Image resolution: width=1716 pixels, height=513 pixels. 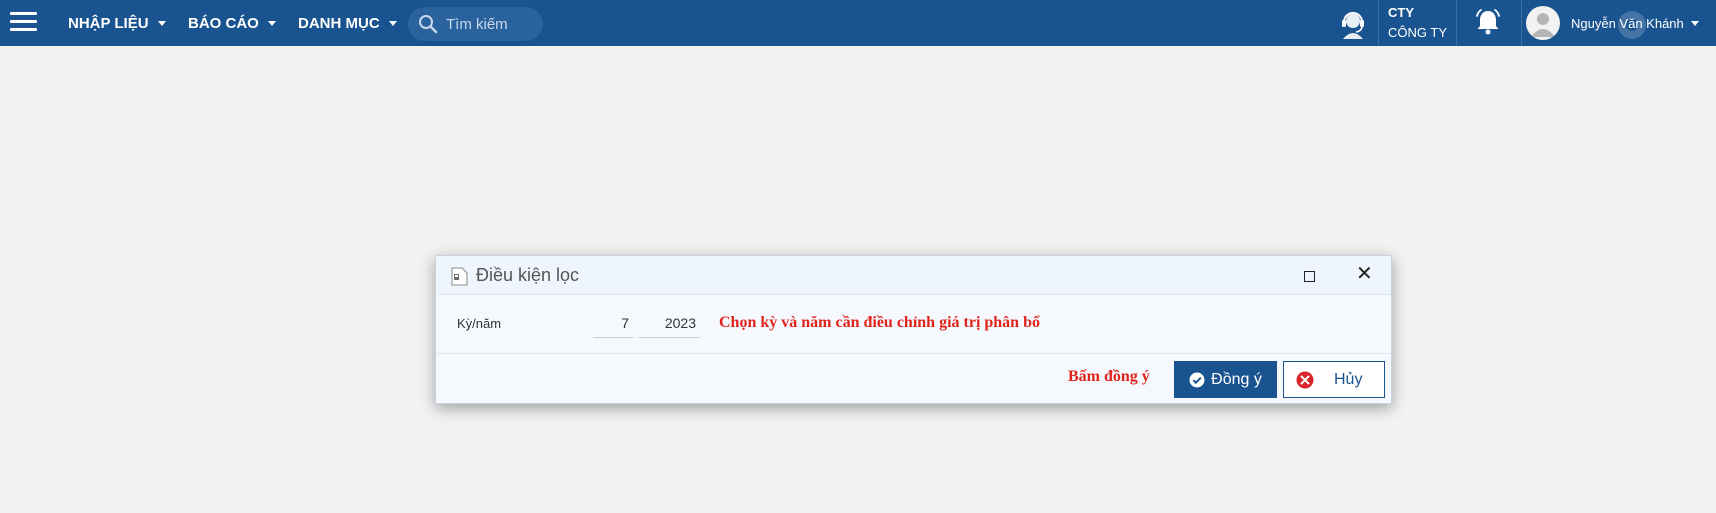 I want to click on user-avatar-icon, so click(x=1543, y=25).